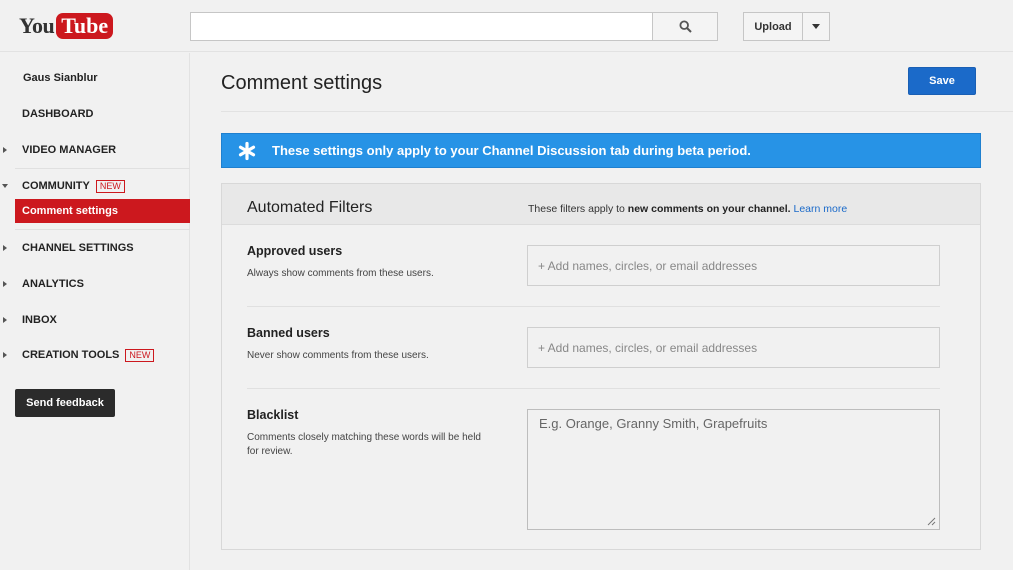  Describe the element at coordinates (338, 355) in the screenshot. I see `banned-users-desc: Never show comments from these users.` at that location.